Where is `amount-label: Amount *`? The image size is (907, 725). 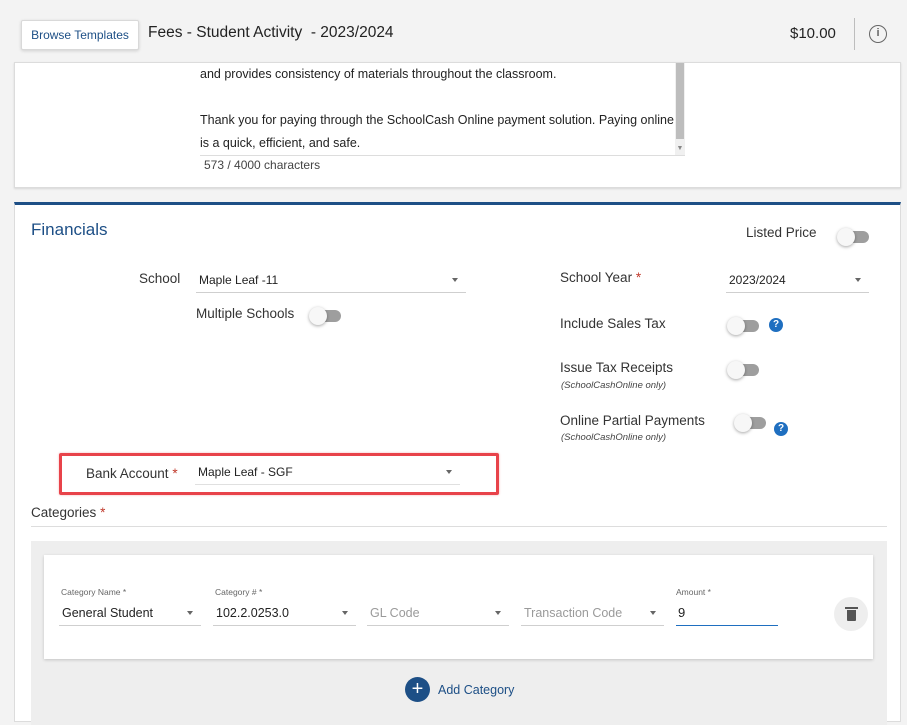
amount-label: Amount * is located at coordinates (693, 592).